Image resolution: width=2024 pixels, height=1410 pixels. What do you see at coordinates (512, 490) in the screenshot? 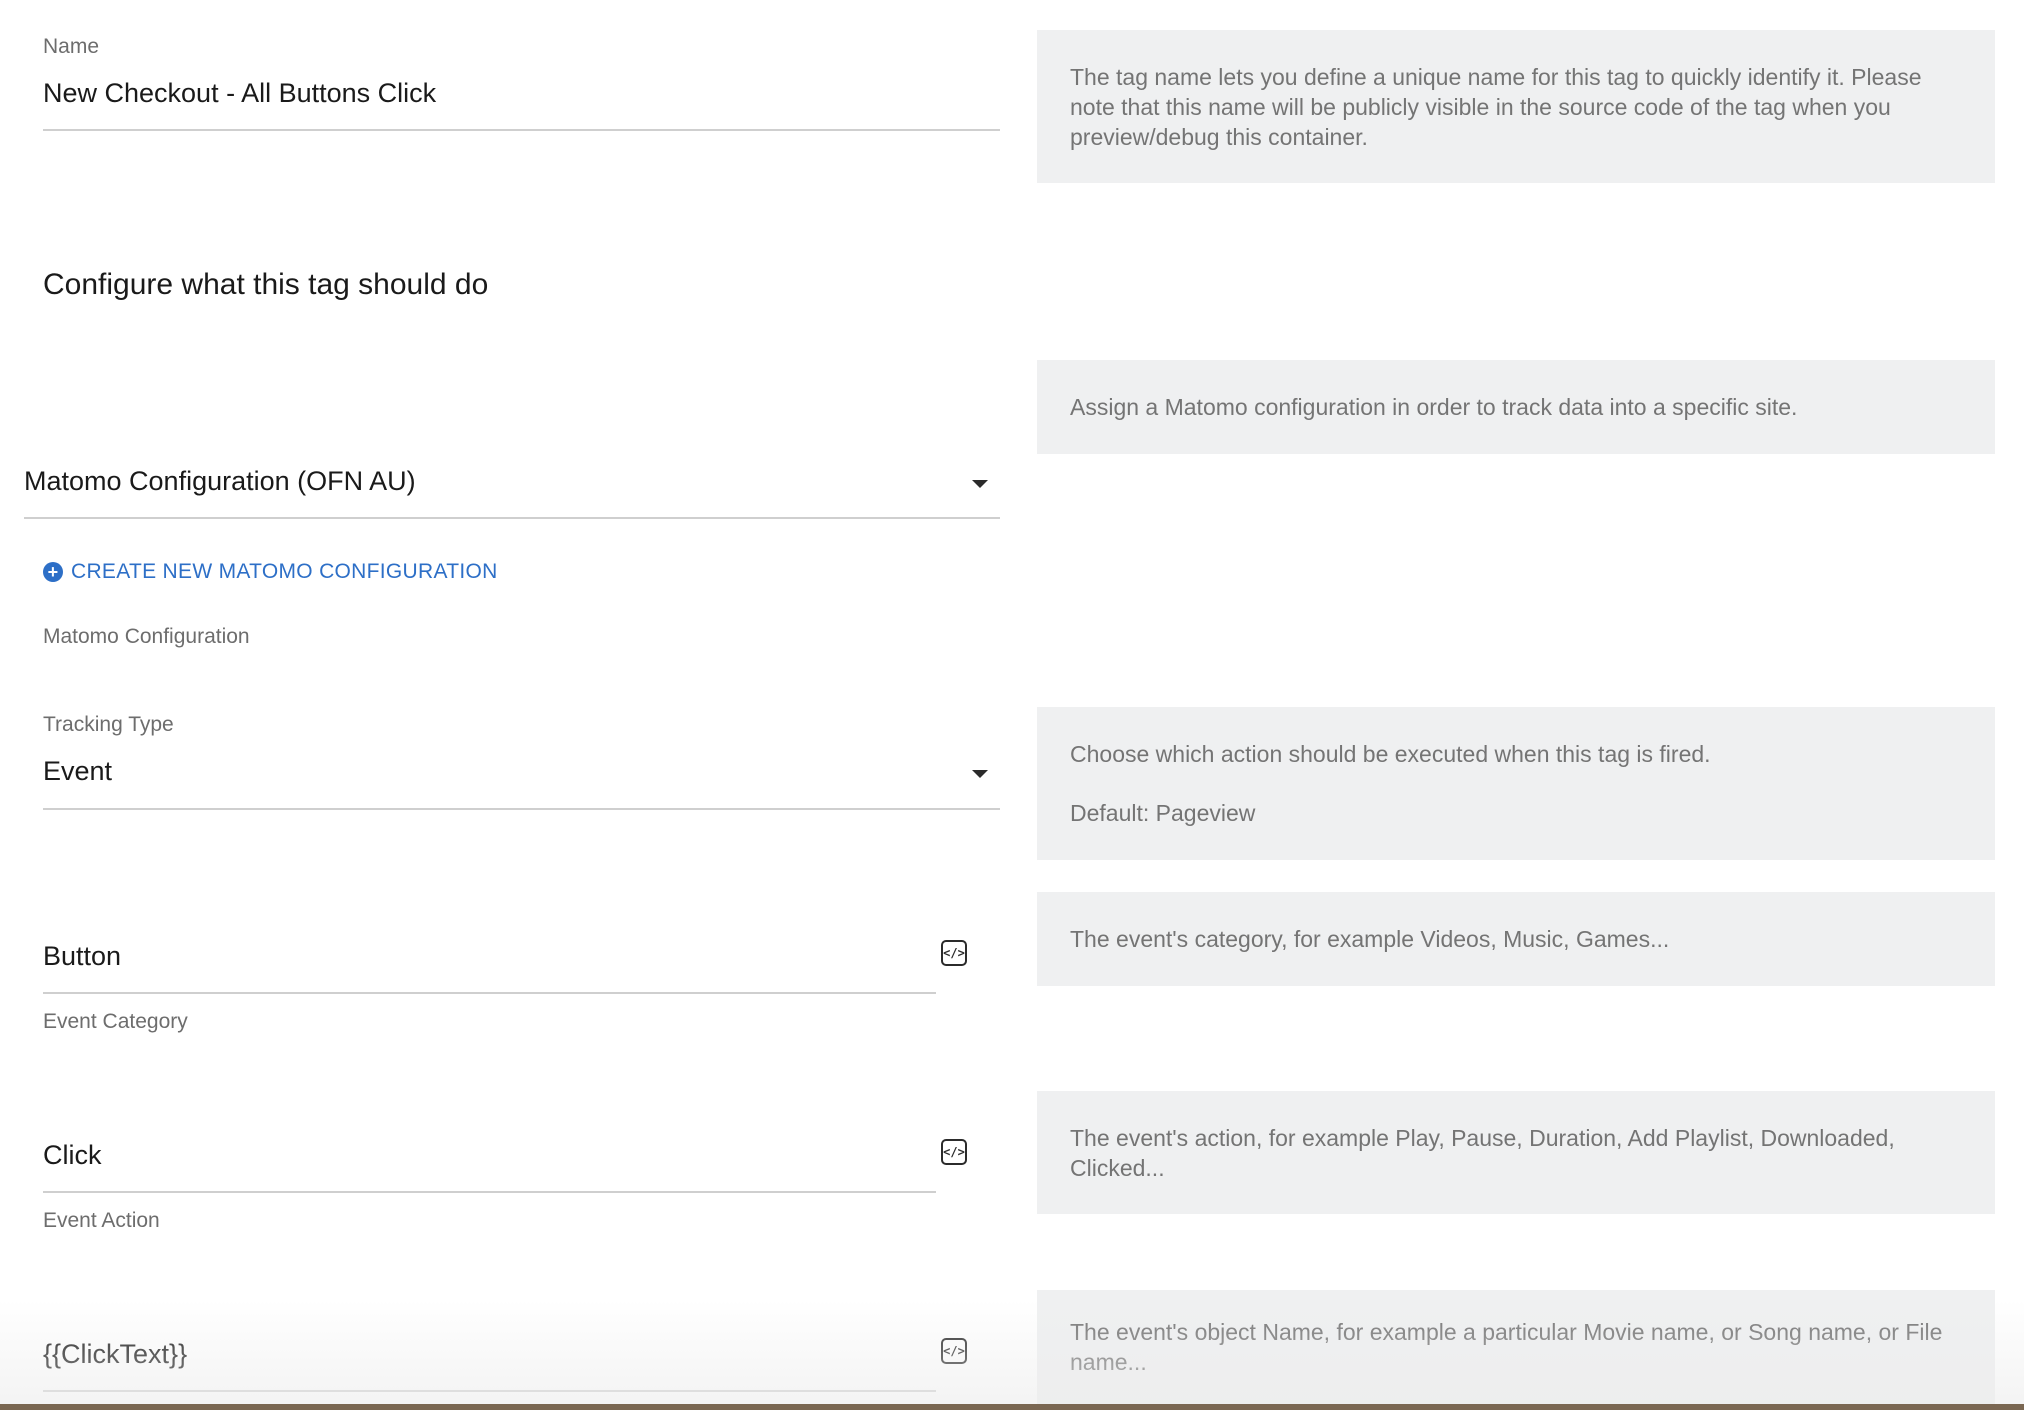
I see `matomo-config-select: Matomo Configuration (OFN AU)` at bounding box center [512, 490].